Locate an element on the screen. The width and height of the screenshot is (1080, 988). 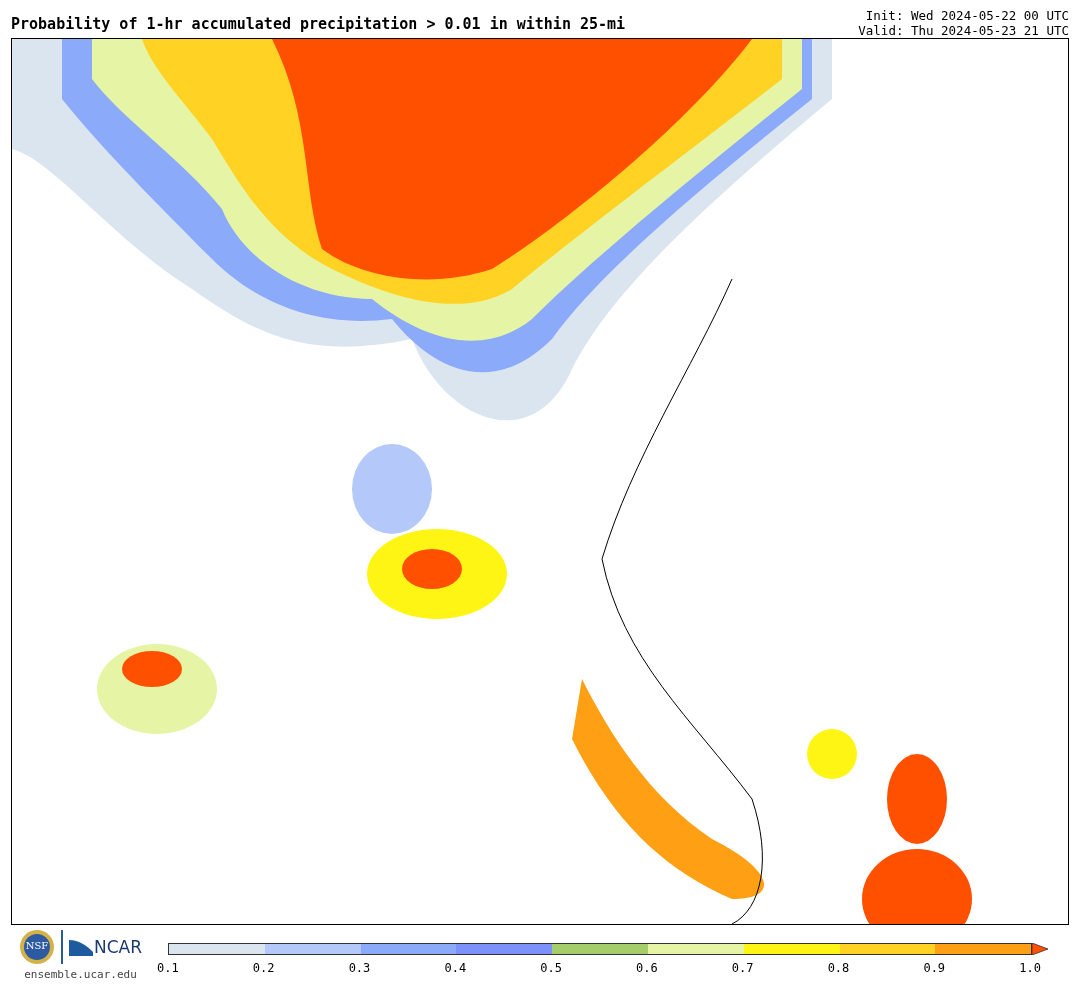
colorbar-tick-label: 0.3 is located at coordinates (359, 968).